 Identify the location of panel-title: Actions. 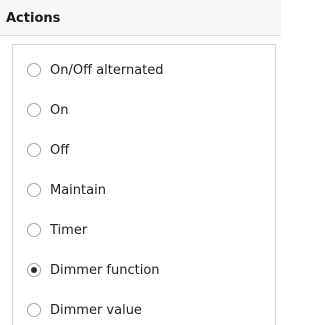
(33, 18).